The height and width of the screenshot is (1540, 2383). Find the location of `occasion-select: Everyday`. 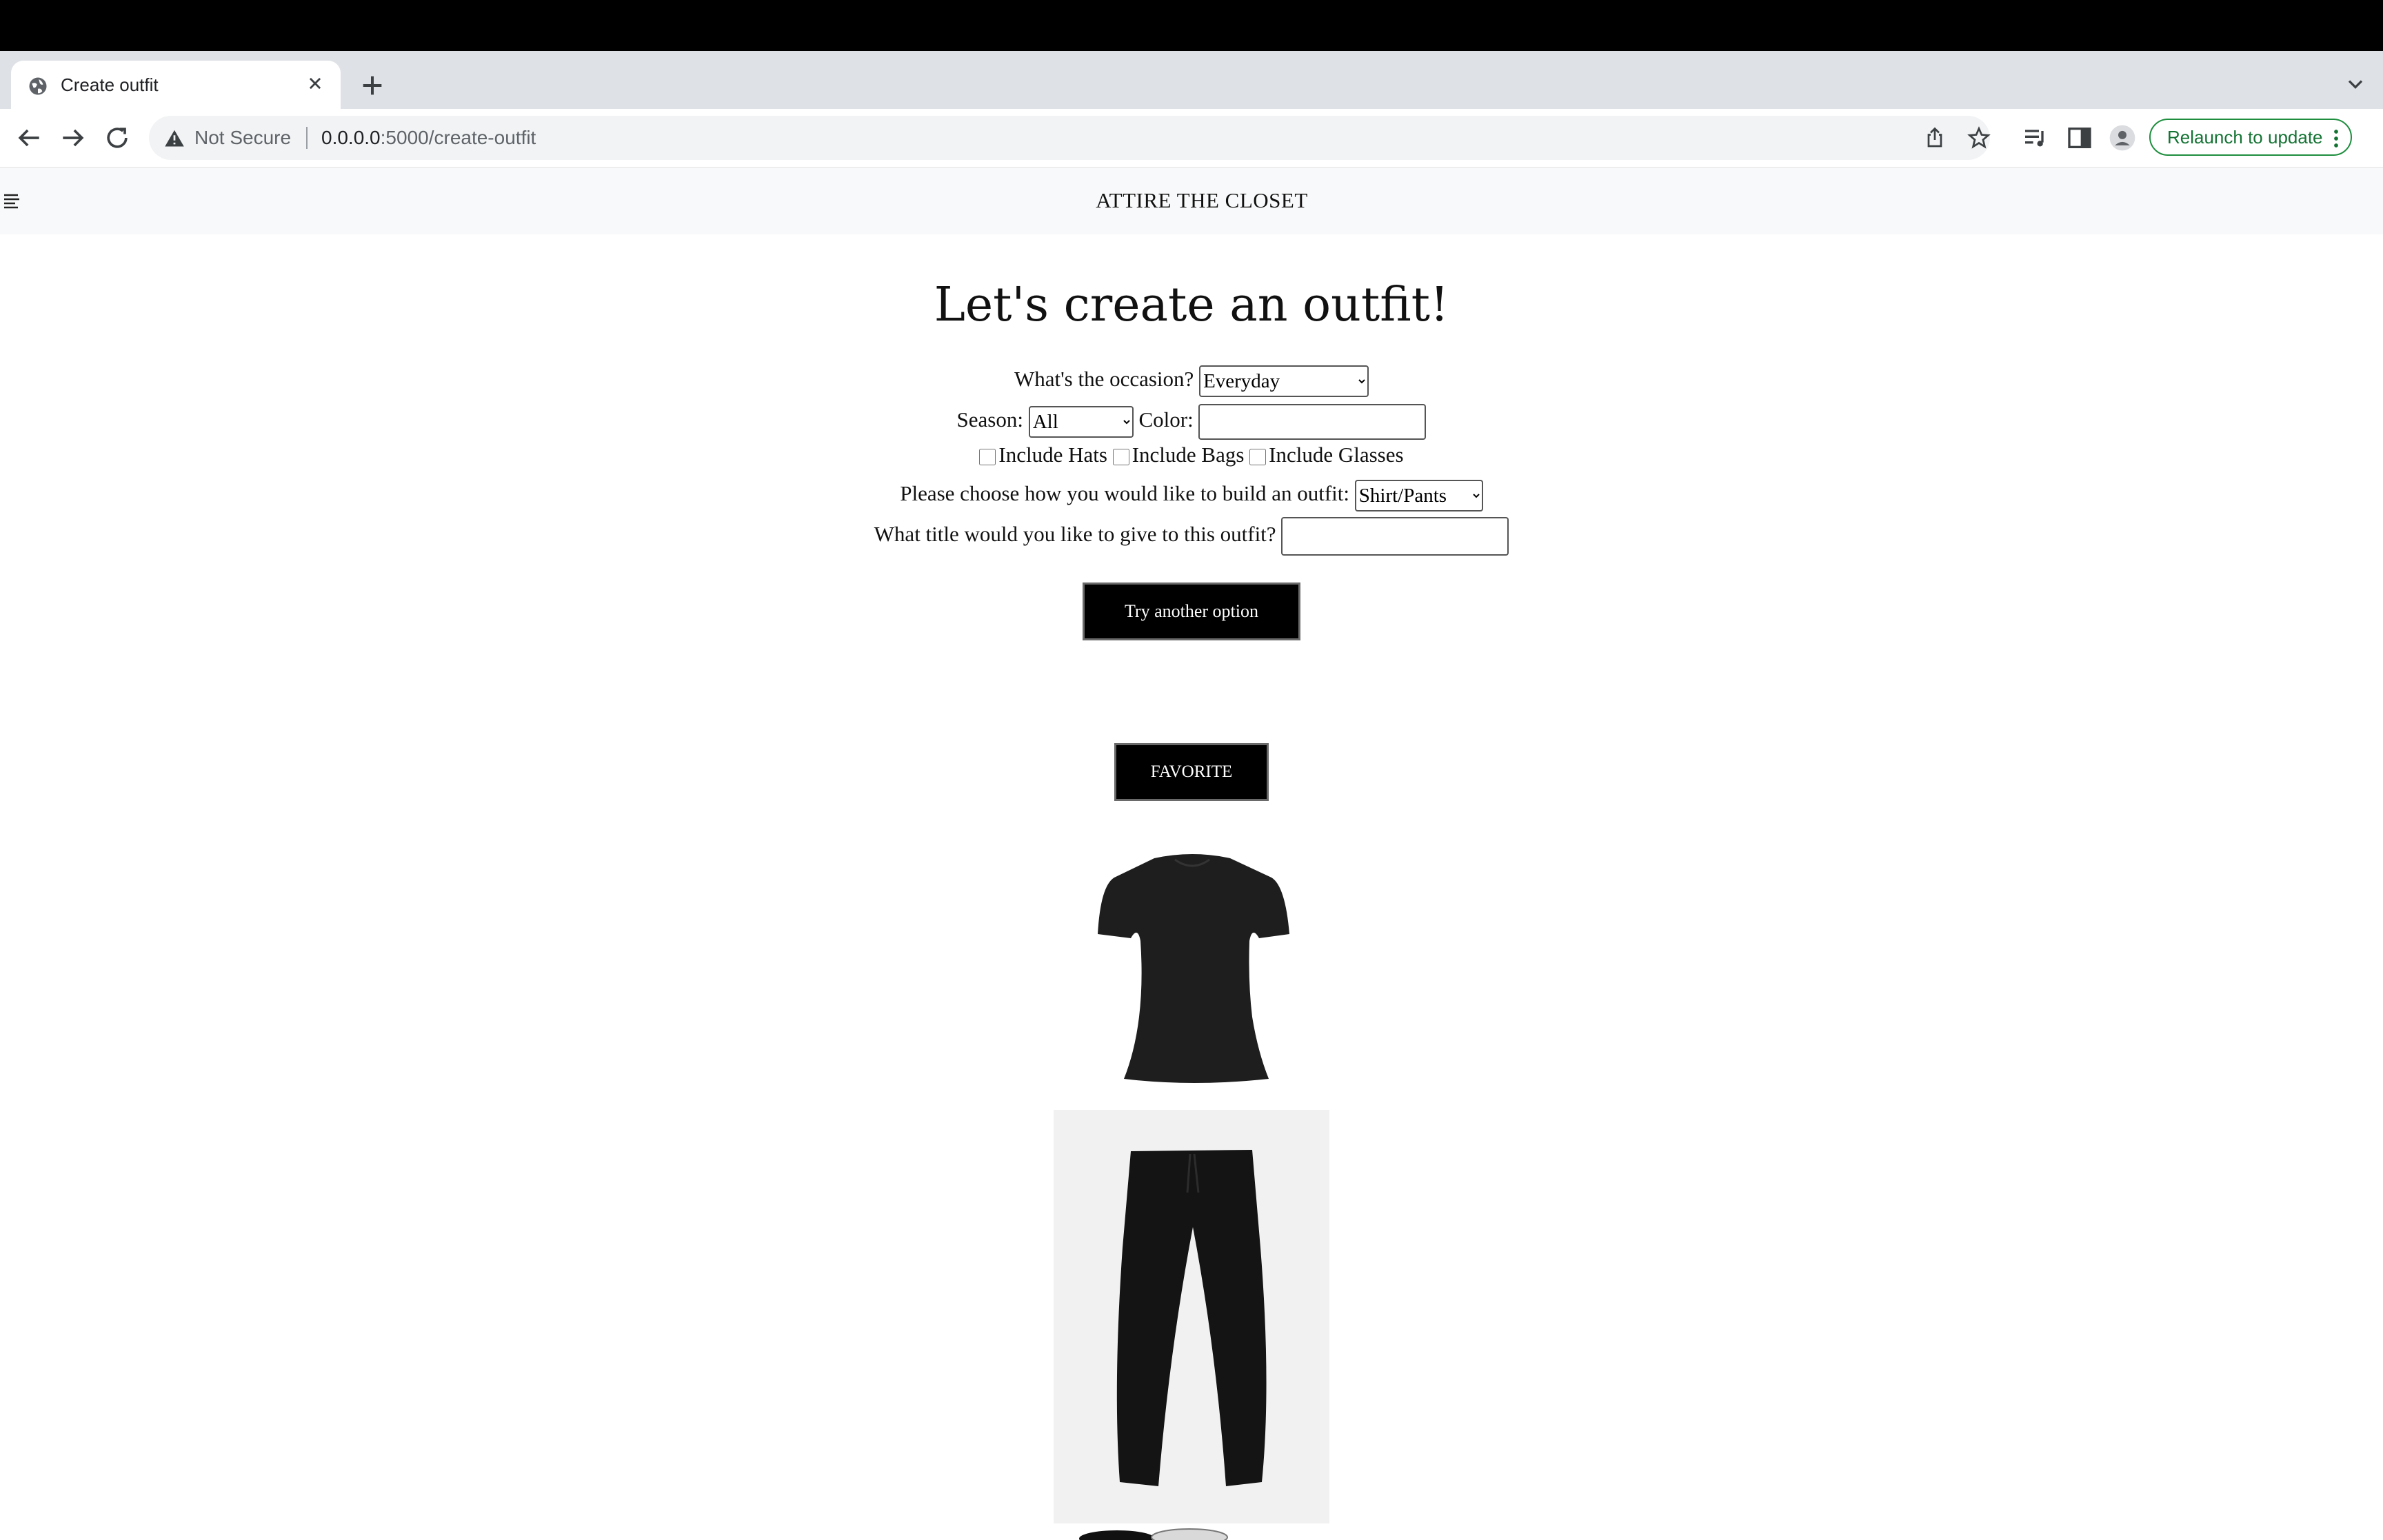

occasion-select: Everyday is located at coordinates (1284, 381).